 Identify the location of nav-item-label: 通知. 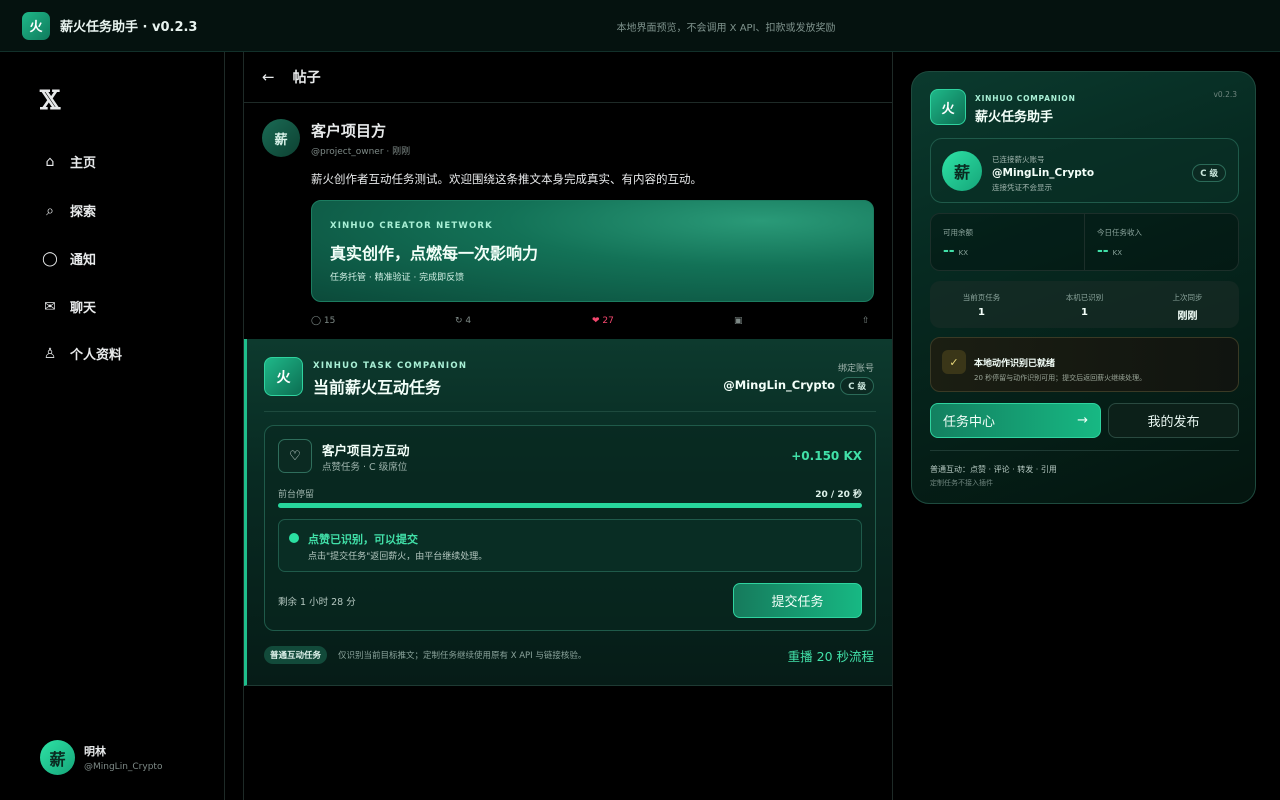
(83, 260).